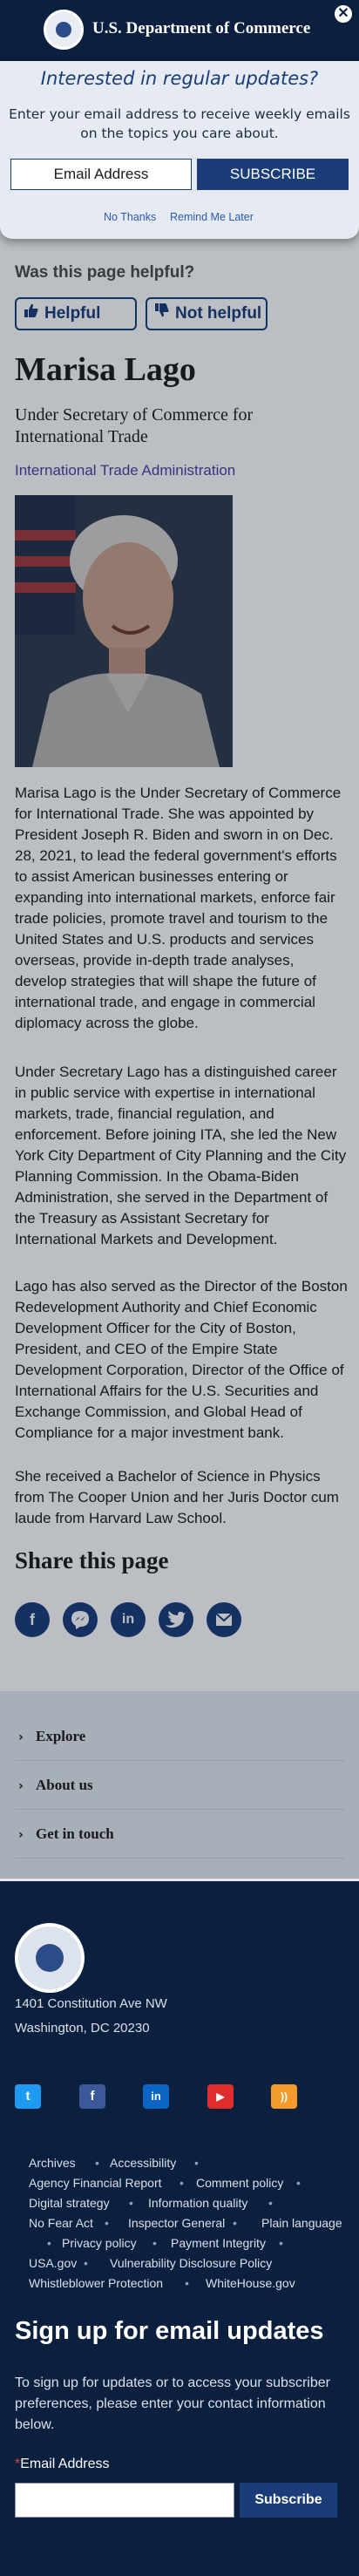 The height and width of the screenshot is (2576, 359). I want to click on site-header: U.S. Department of Commerce, so click(179, 30).